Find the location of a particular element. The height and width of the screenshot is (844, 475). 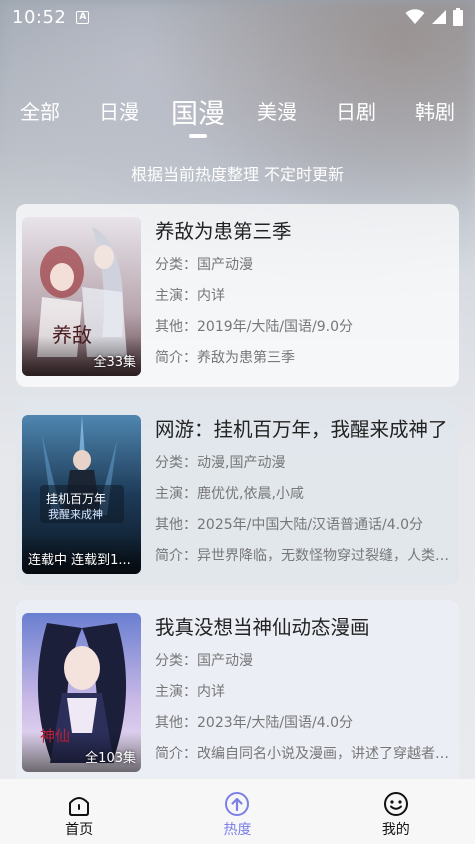

item-title: 我真没想当神仙动态漫画 is located at coordinates (262, 627).